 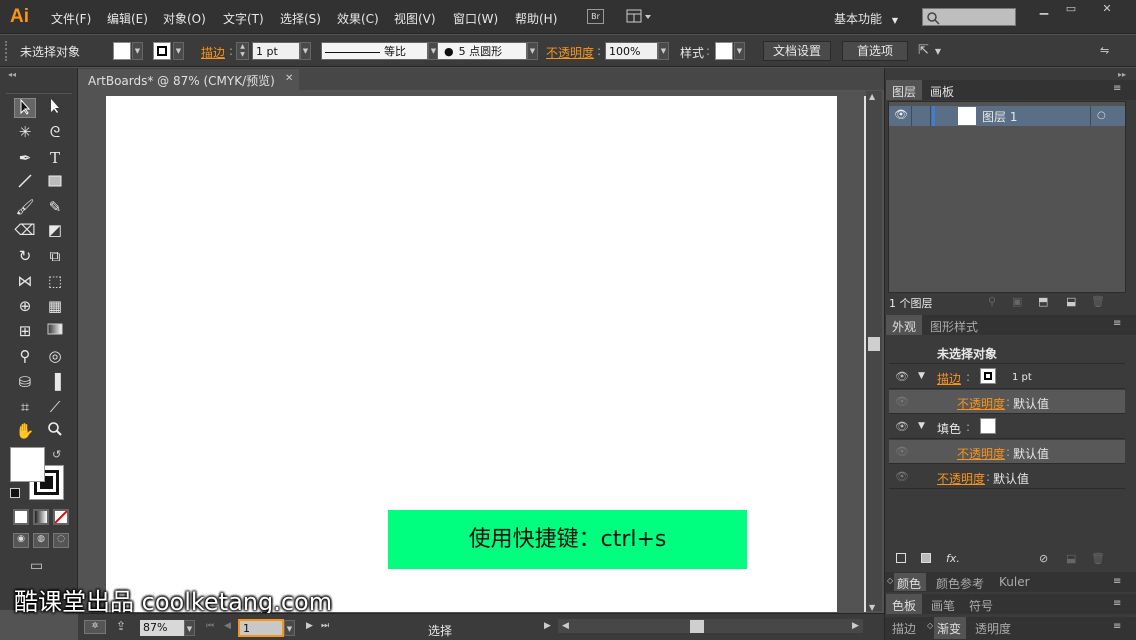 I want to click on layer-name: 图层 1, so click(x=999, y=116).